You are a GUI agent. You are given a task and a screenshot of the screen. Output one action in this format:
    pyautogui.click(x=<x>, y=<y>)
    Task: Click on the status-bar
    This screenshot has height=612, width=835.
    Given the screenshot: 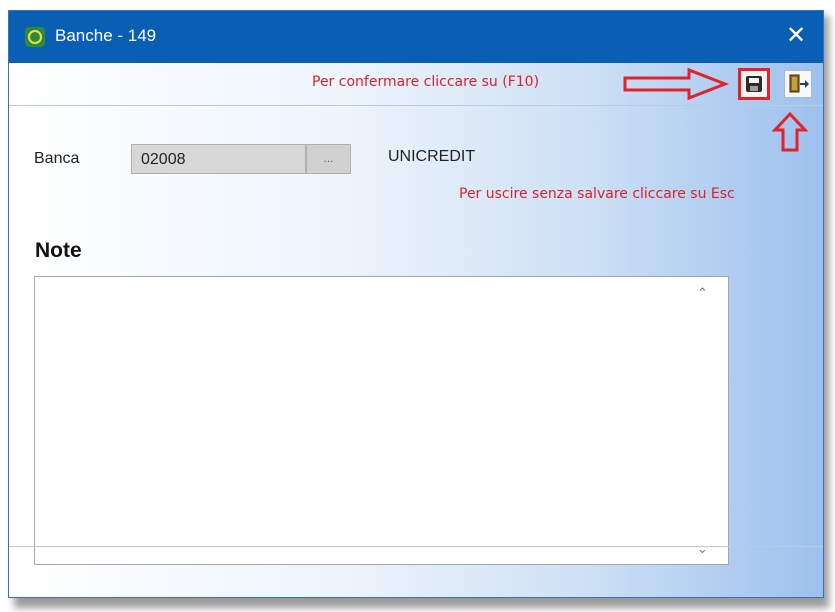 What is the action you would take?
    pyautogui.click(x=416, y=571)
    